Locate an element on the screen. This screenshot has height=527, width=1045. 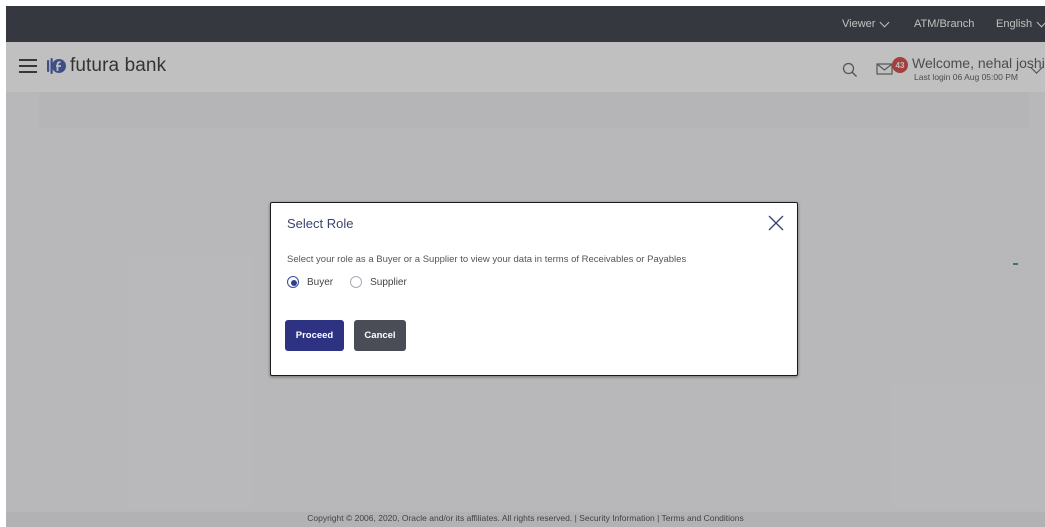
radio-label-supplier: Supplier is located at coordinates (388, 282).